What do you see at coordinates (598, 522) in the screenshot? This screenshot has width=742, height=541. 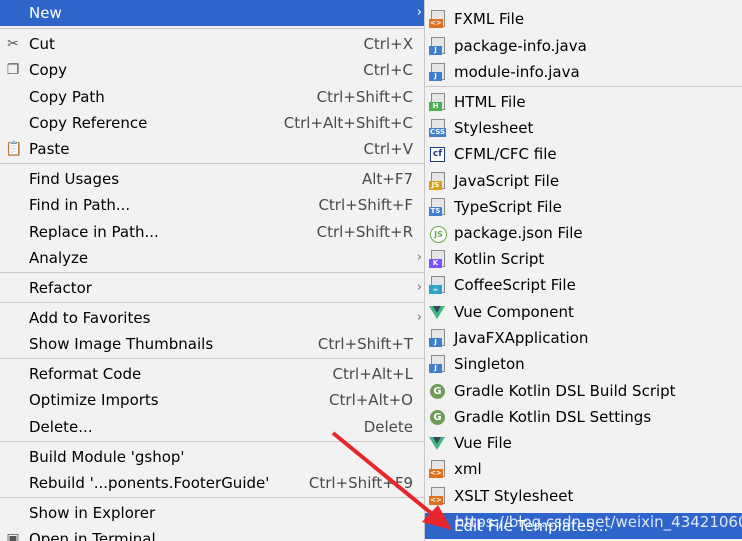 I see `watermark-text: https://blog.csdn.net/weixin_43421060` at bounding box center [598, 522].